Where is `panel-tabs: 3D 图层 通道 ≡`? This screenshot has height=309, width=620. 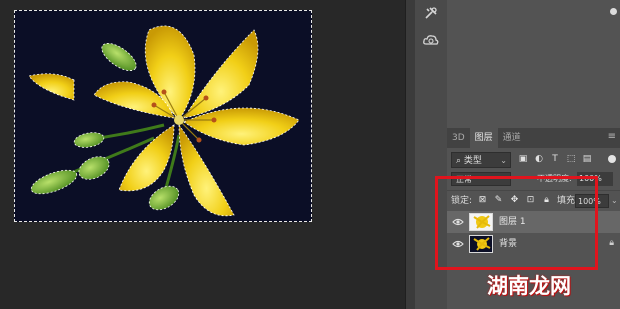
panel-tabs: 3D 图层 通道 ≡ is located at coordinates (533, 138).